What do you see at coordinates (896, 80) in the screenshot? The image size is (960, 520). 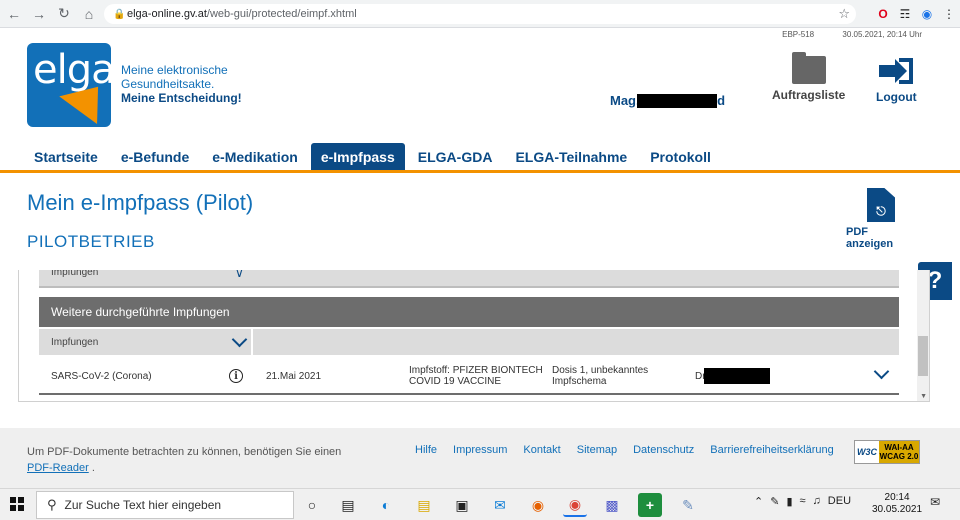 I see `logout-button: Logout` at bounding box center [896, 80].